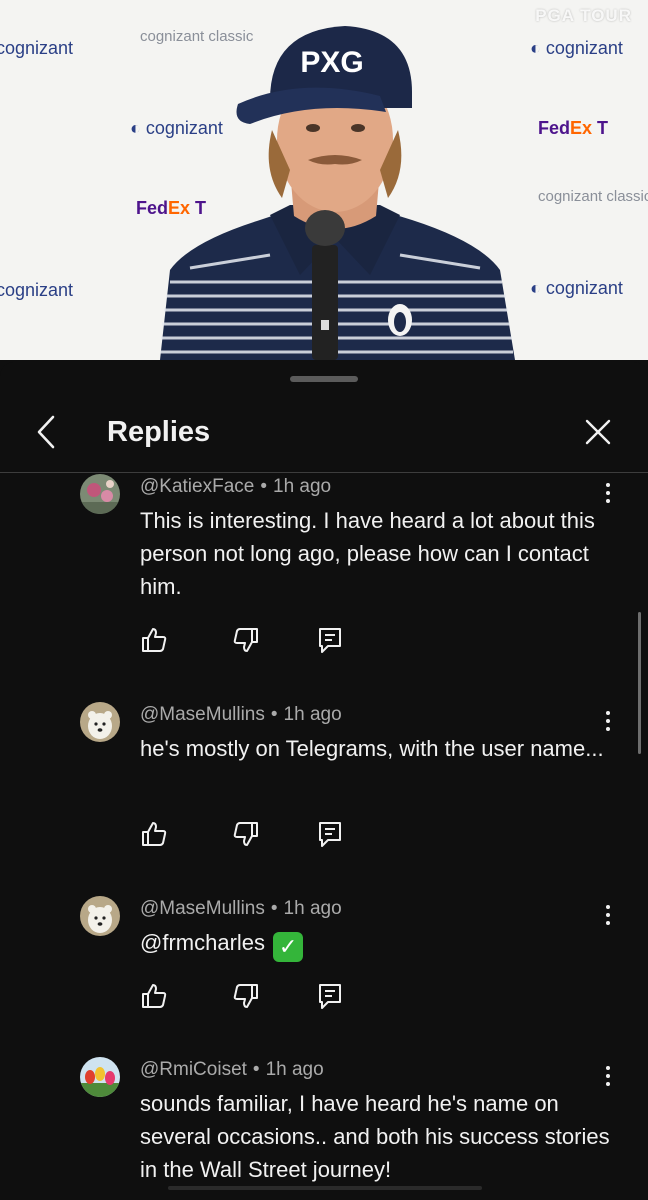 The image size is (648, 1200). Describe the element at coordinates (375, 944) in the screenshot. I see `comment-text: @frmcharles ✓` at that location.